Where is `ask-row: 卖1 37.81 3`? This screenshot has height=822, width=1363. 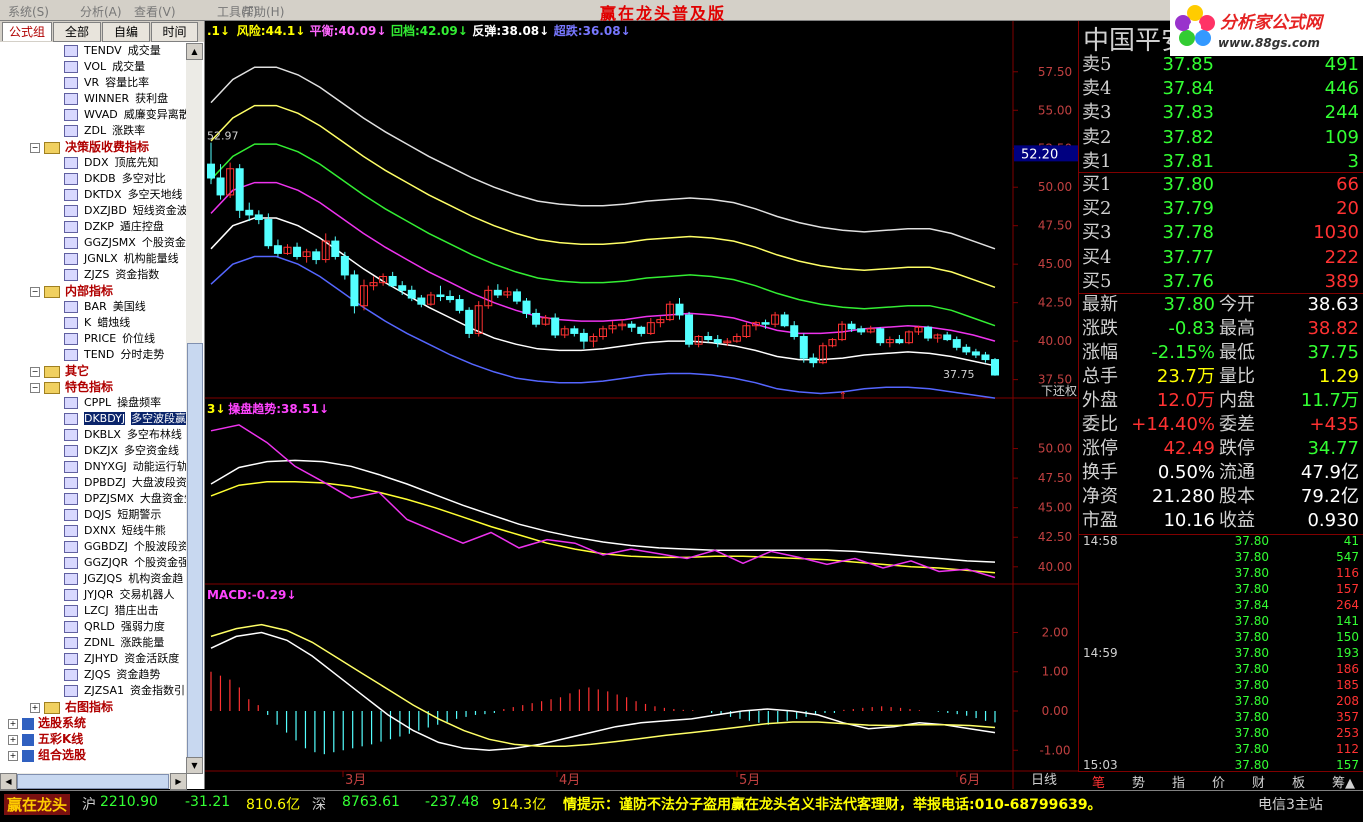 ask-row: 卖1 37.81 3 is located at coordinates (1221, 161).